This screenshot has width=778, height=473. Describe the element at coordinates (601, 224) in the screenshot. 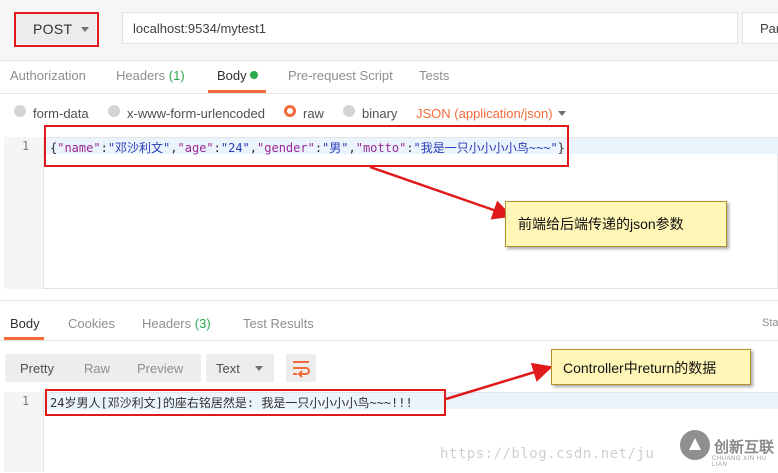

I see `request-annotation-text: 前端给后端传递的json参数` at that location.